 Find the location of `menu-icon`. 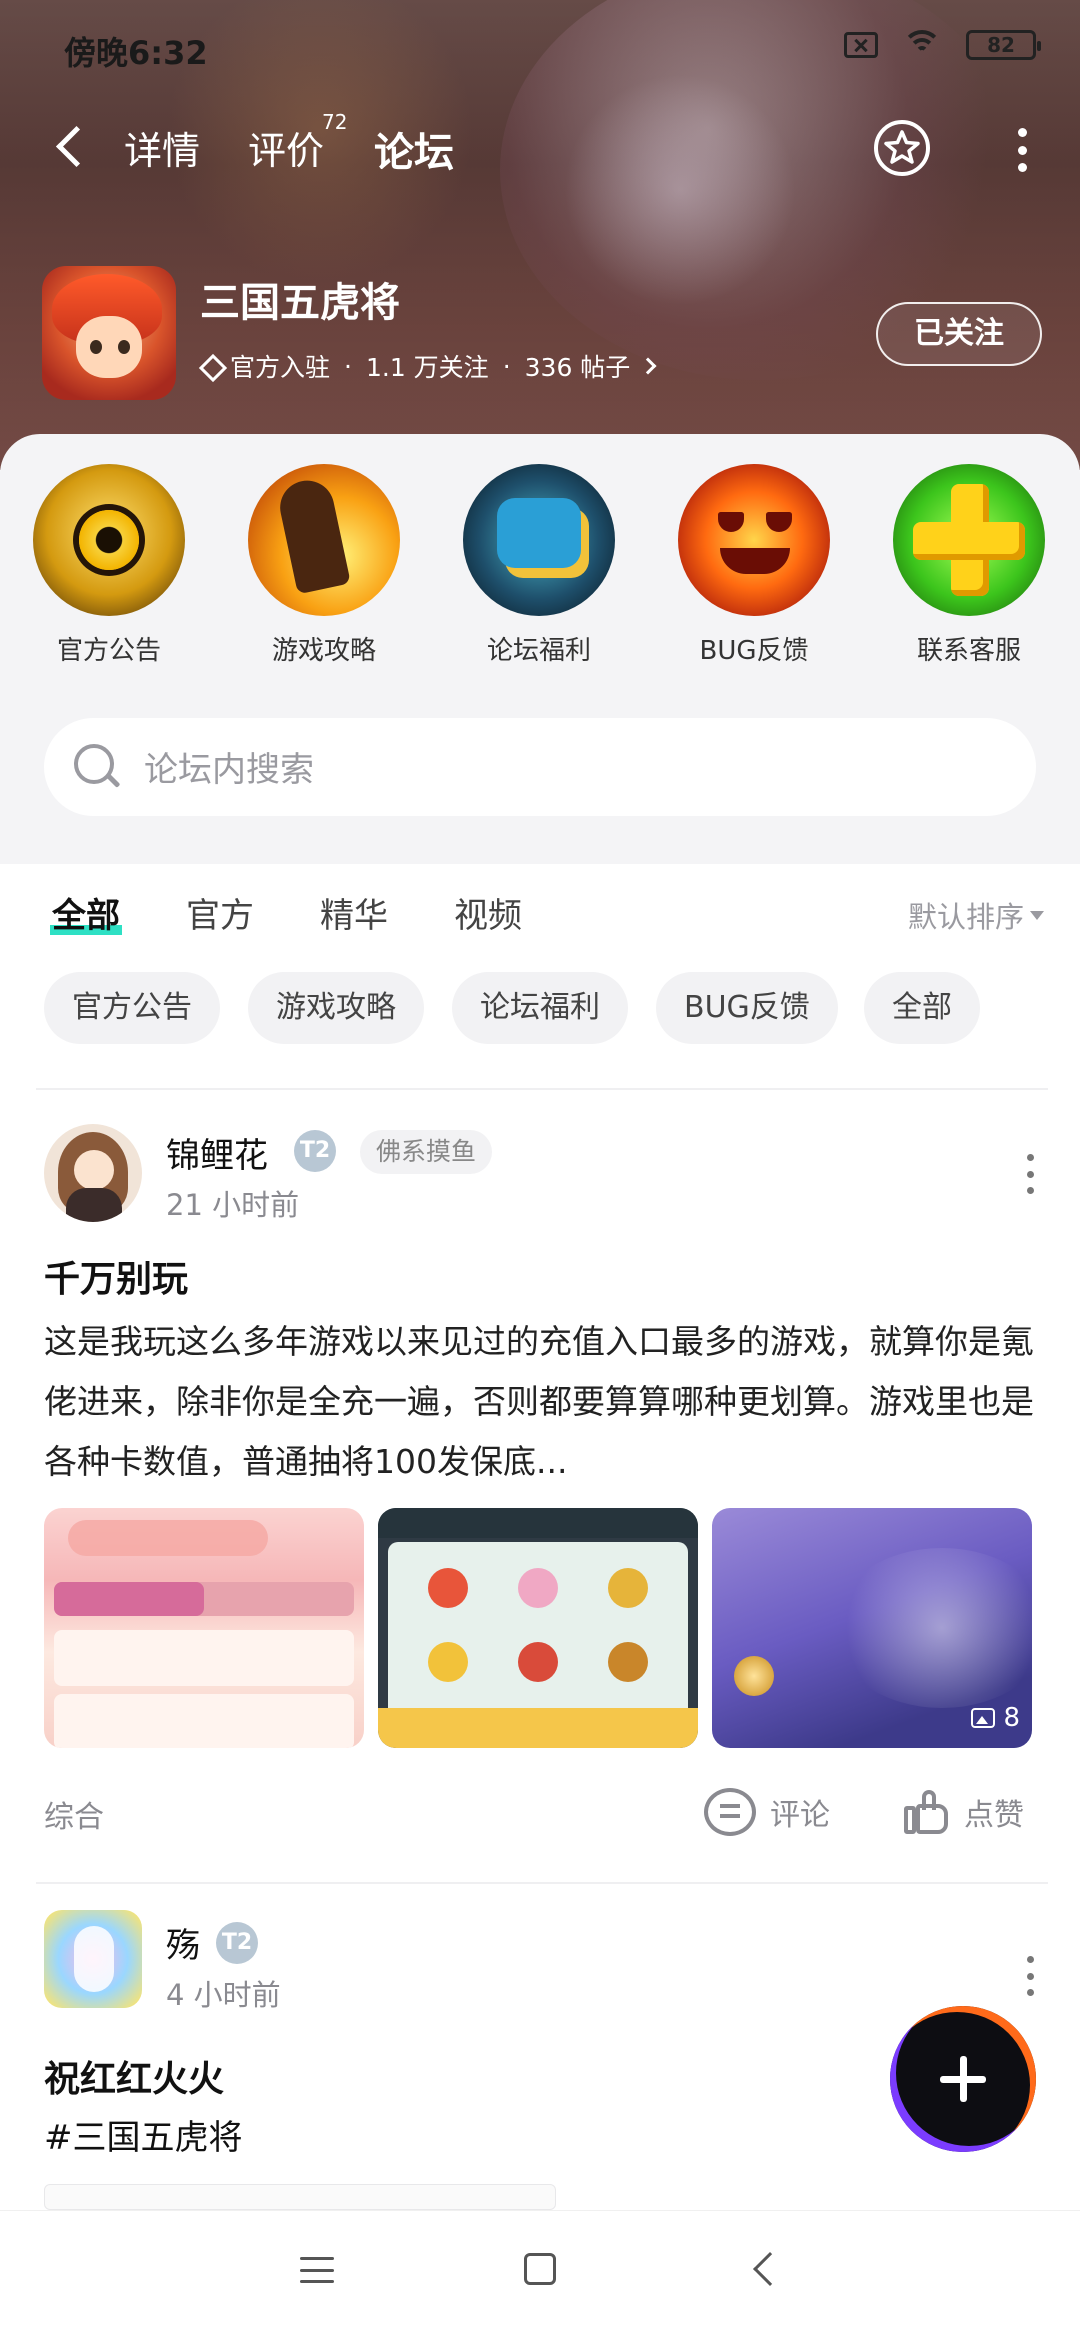

menu-icon is located at coordinates (317, 2270).